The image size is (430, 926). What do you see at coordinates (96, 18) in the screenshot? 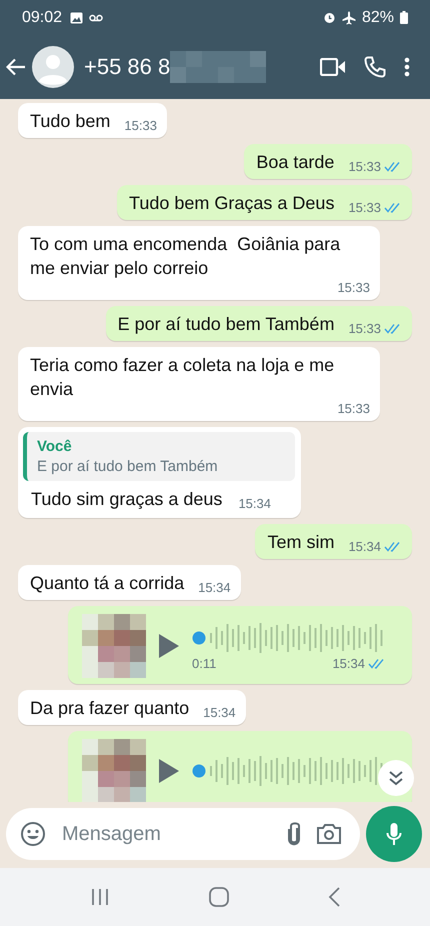
I see `voicemail-icon` at bounding box center [96, 18].